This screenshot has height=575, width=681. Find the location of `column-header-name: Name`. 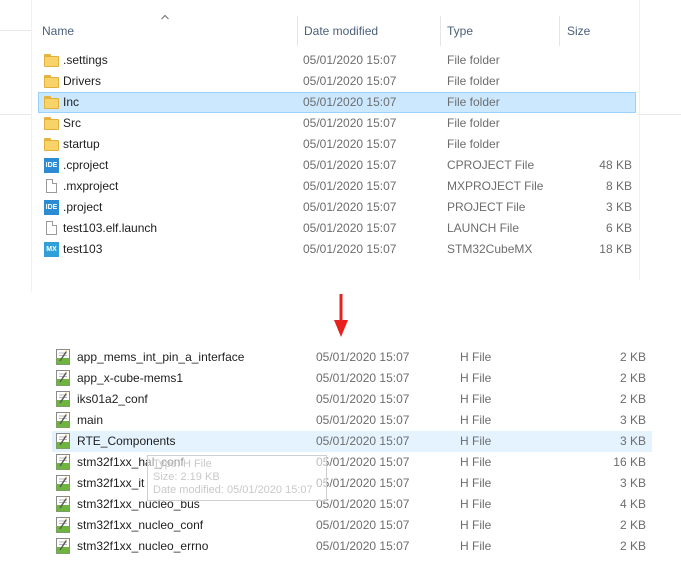

column-header-name: Name is located at coordinates (169, 31).